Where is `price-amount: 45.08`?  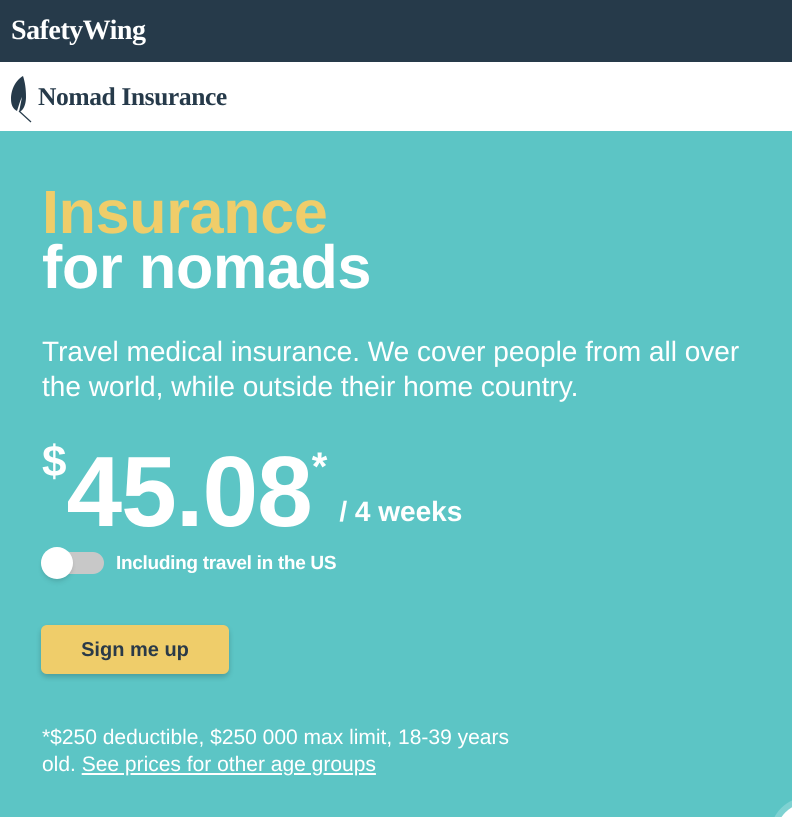 price-amount: 45.08 is located at coordinates (189, 492).